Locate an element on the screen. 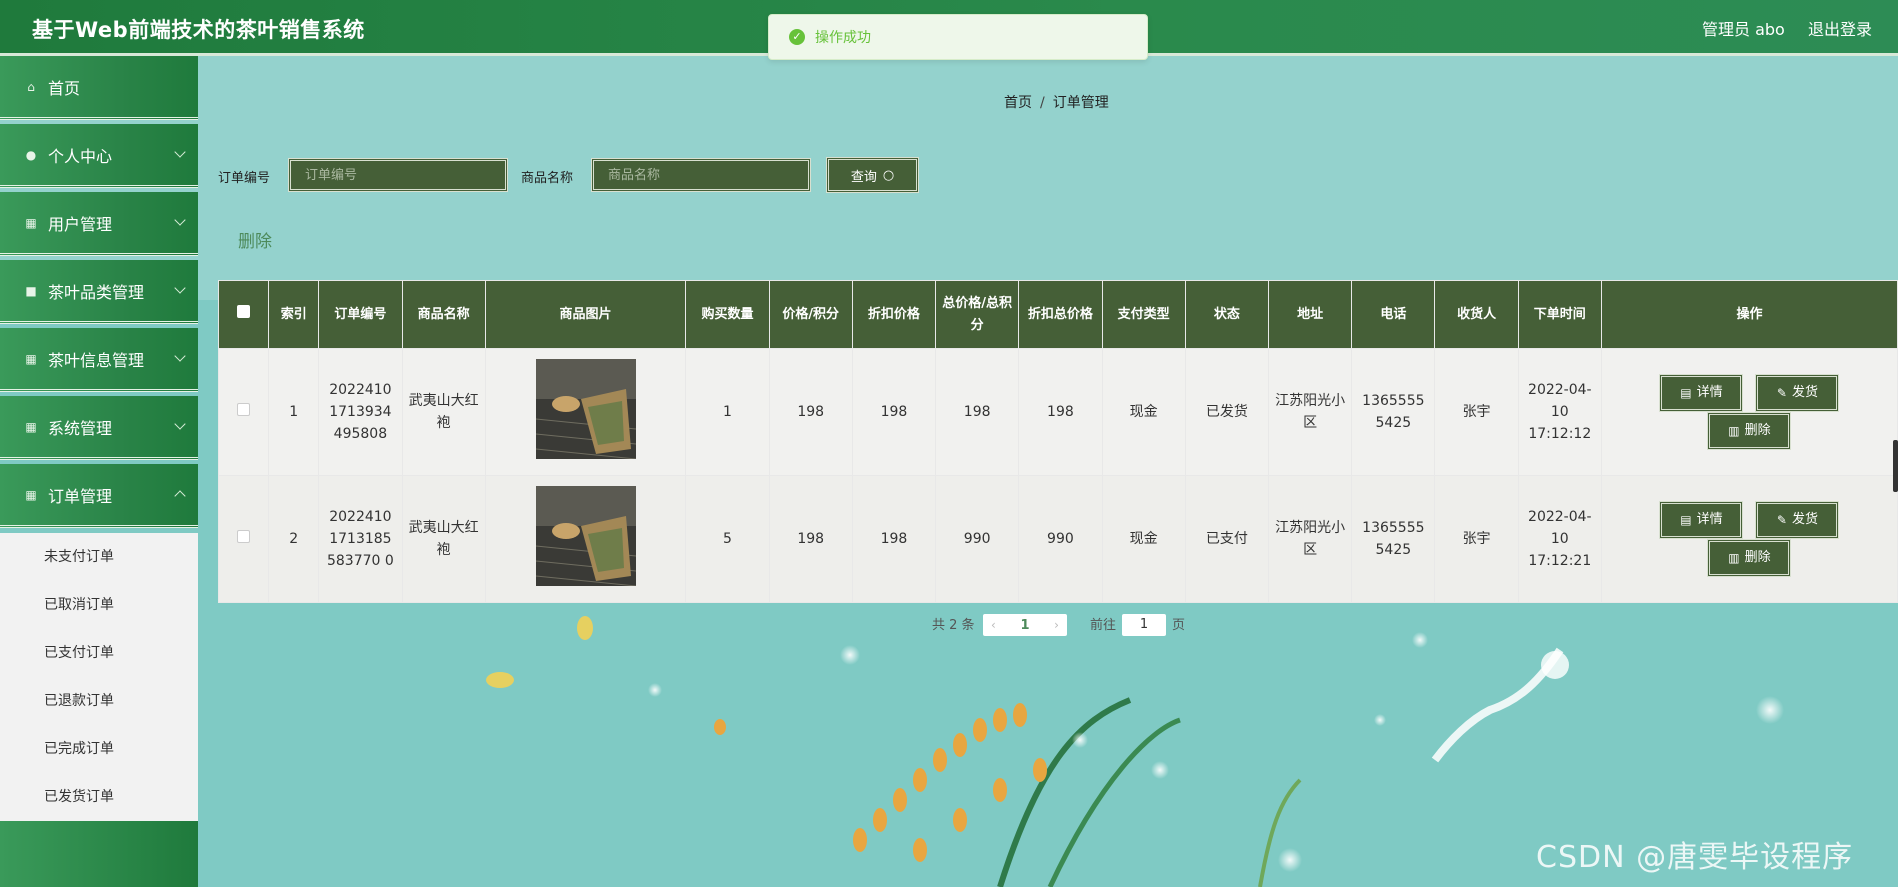  order-no-input is located at coordinates (398, 175).